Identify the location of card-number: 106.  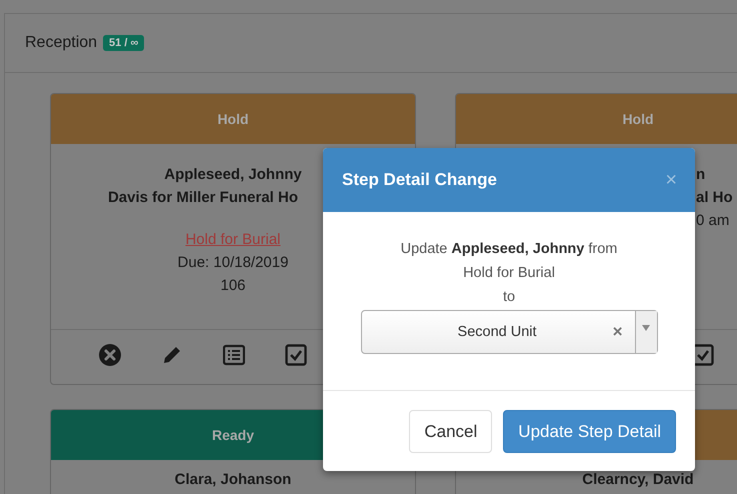
(233, 286).